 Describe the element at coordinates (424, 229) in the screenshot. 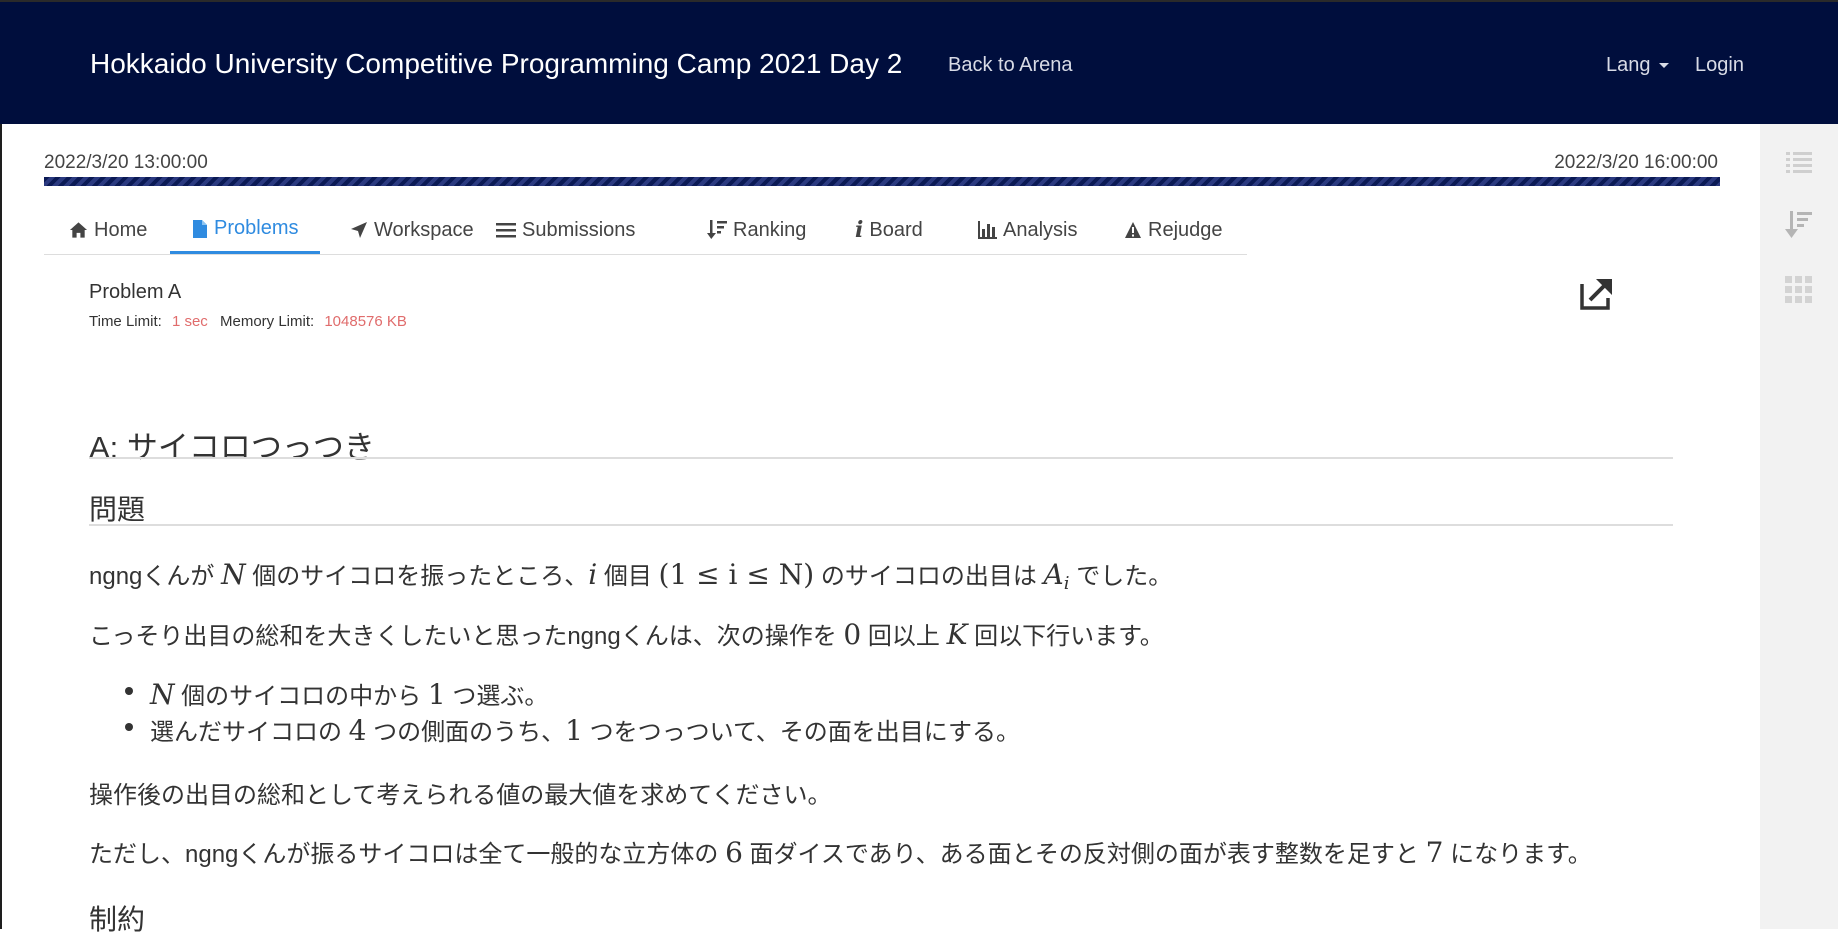

I see `tab-label: Workspace` at that location.